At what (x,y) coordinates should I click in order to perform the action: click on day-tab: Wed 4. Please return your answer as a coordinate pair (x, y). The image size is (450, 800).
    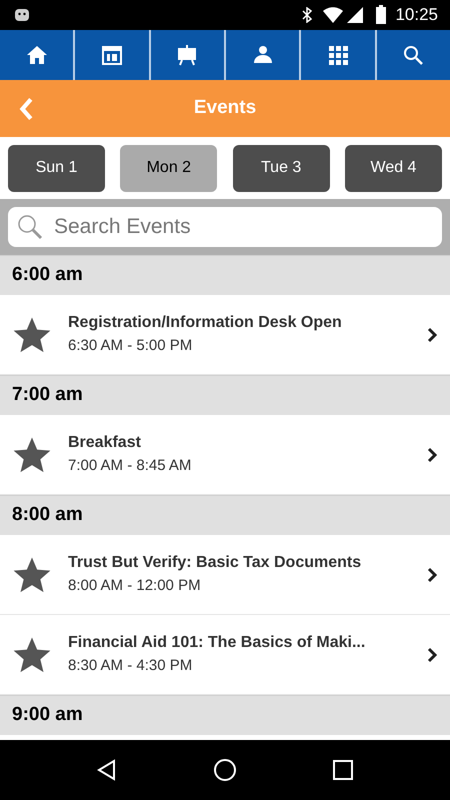
    Looking at the image, I should click on (393, 168).